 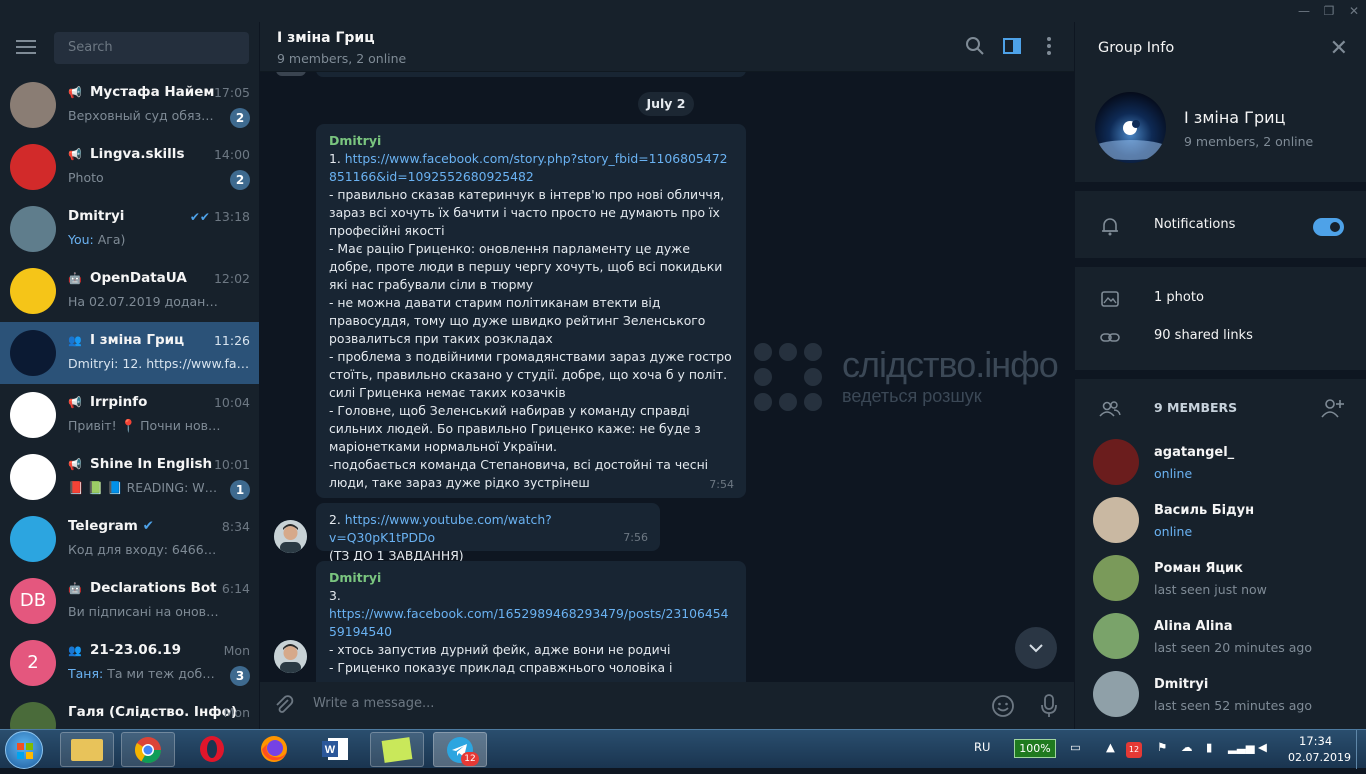 What do you see at coordinates (721, 484) in the screenshot?
I see `message-time: 7:54` at bounding box center [721, 484].